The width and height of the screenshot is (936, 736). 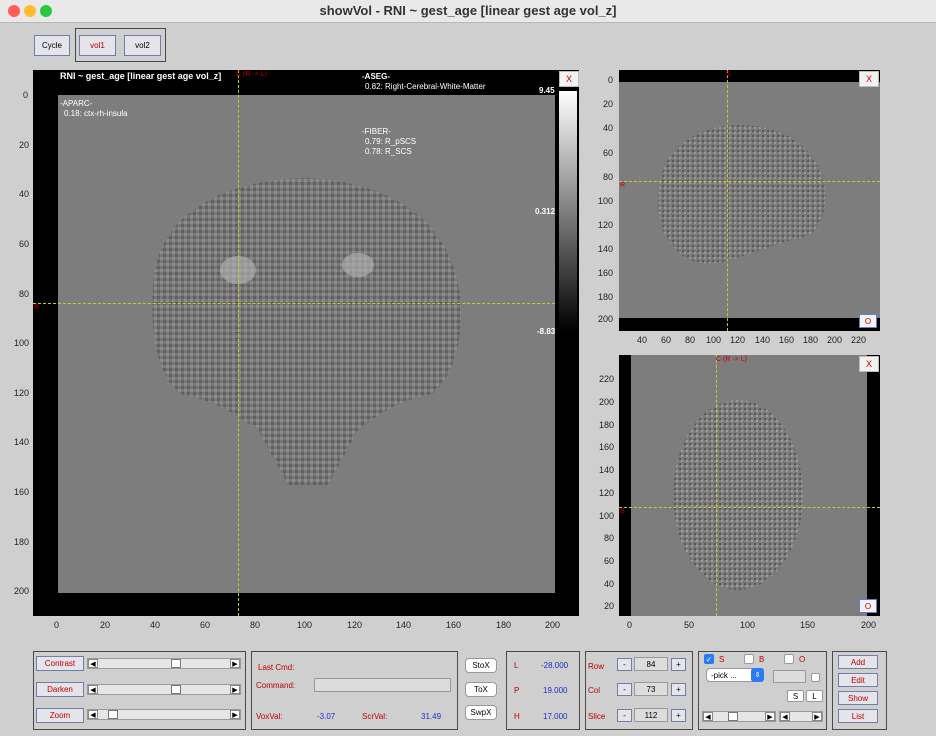 What do you see at coordinates (375, 716) in the screenshot?
I see `scrval-label: ScrVal:` at bounding box center [375, 716].